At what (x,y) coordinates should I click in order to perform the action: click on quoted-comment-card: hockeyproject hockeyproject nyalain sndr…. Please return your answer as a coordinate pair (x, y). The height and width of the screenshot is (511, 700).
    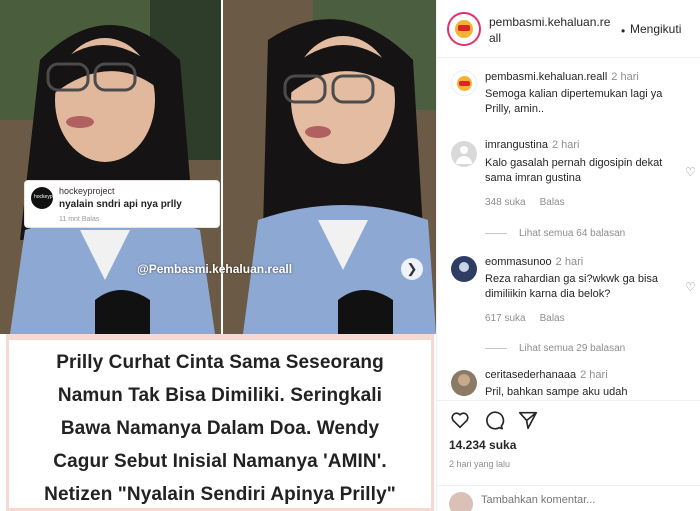
    Looking at the image, I should click on (122, 204).